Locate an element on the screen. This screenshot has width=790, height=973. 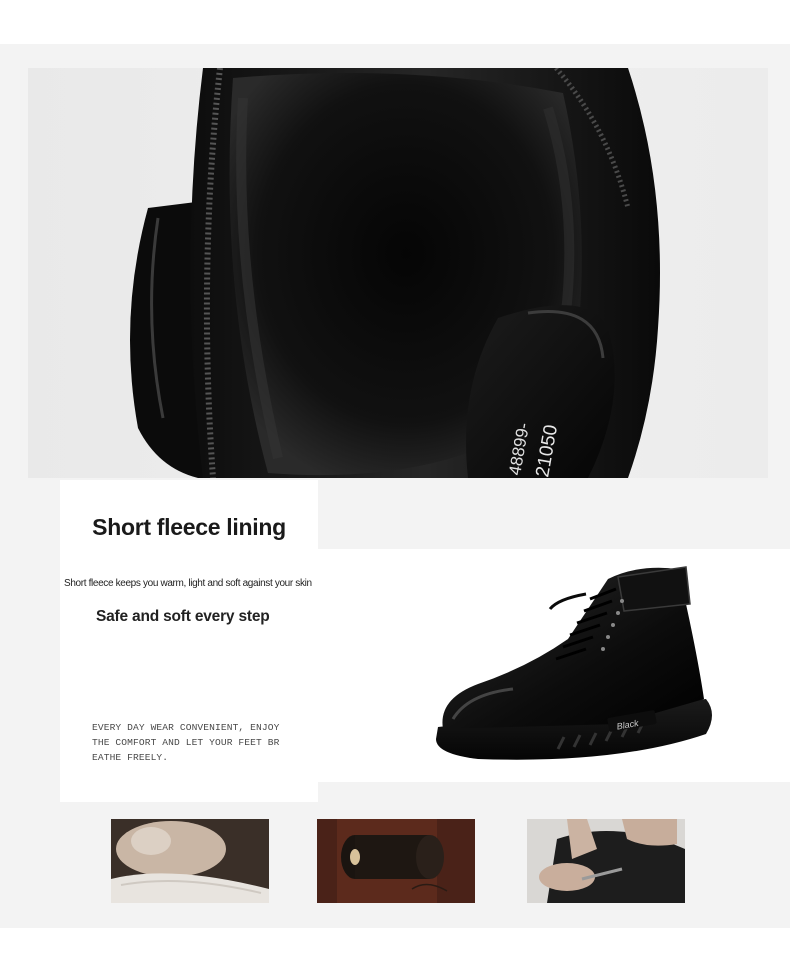
thumbnail-cutting is located at coordinates (606, 861).